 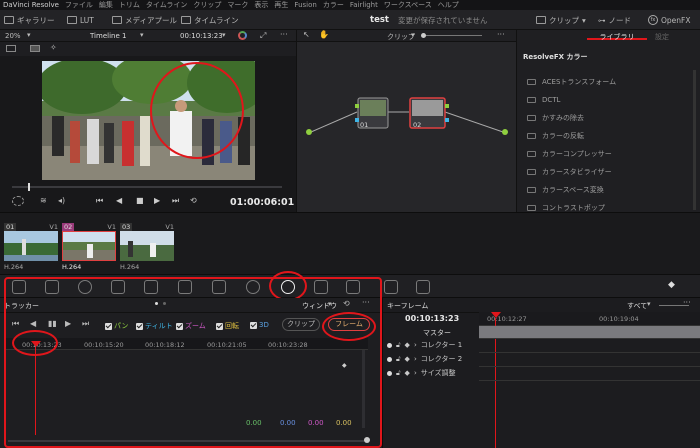 I want to click on menu-item: Fusion, so click(x=305, y=5).